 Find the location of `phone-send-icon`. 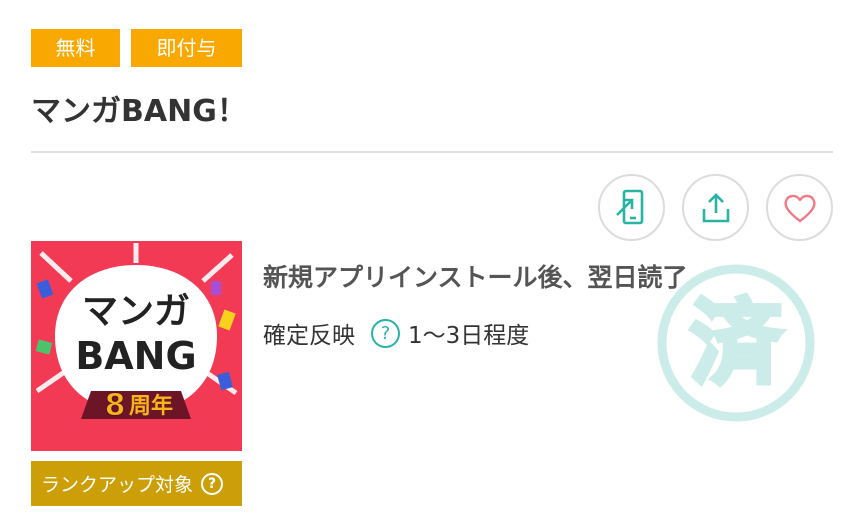

phone-send-icon is located at coordinates (629, 206).